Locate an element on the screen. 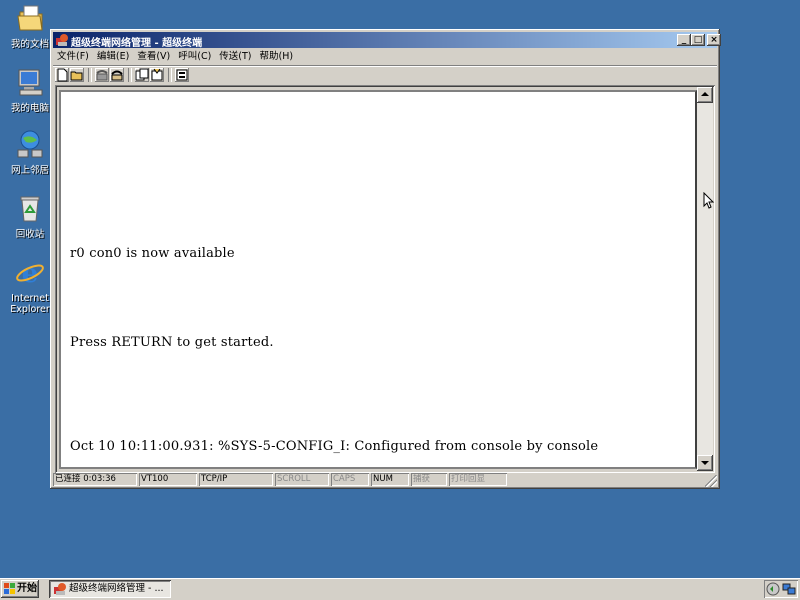  start-button: 开始 is located at coordinates (20, 589).